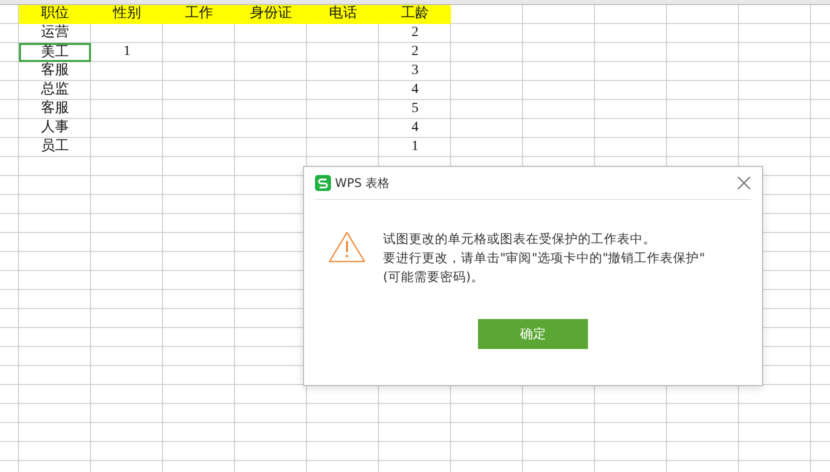  What do you see at coordinates (533, 334) in the screenshot?
I see `ok-button: 确定` at bounding box center [533, 334].